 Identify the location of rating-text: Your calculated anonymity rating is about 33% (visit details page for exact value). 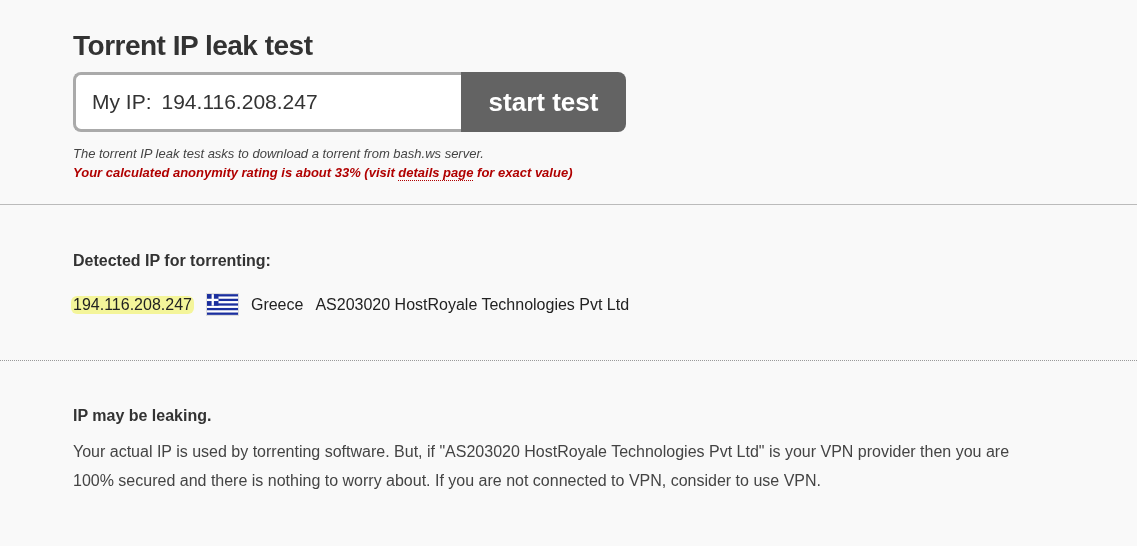
(323, 172).